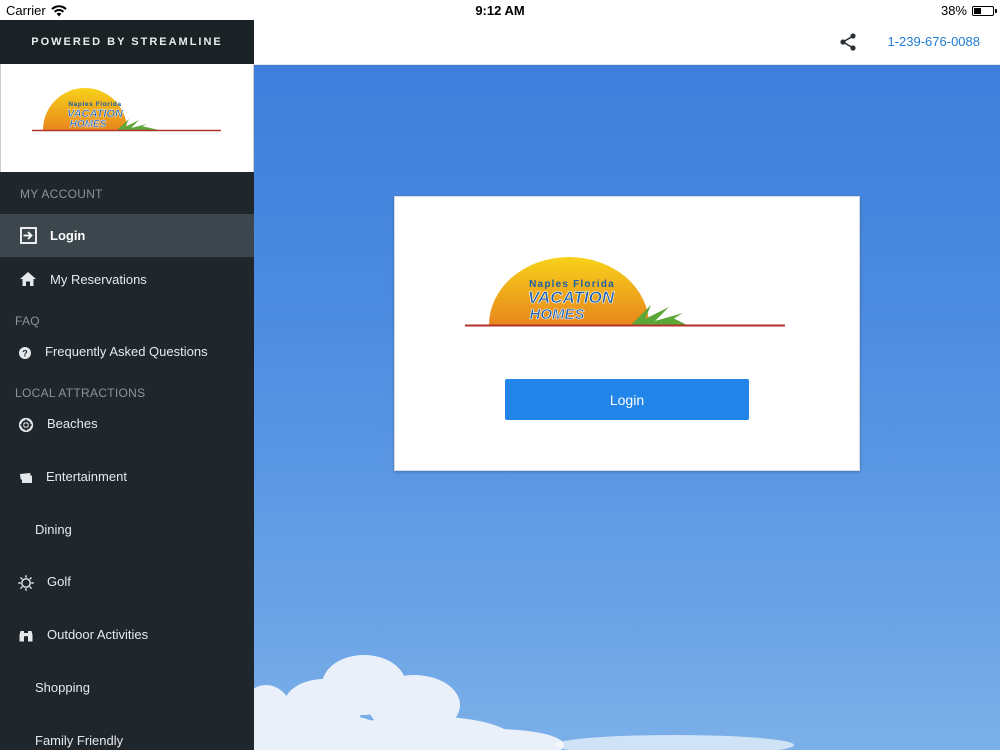 This screenshot has width=1000, height=750. I want to click on sidebar-item-faq: ? Frequently Asked Questions, so click(127, 352).